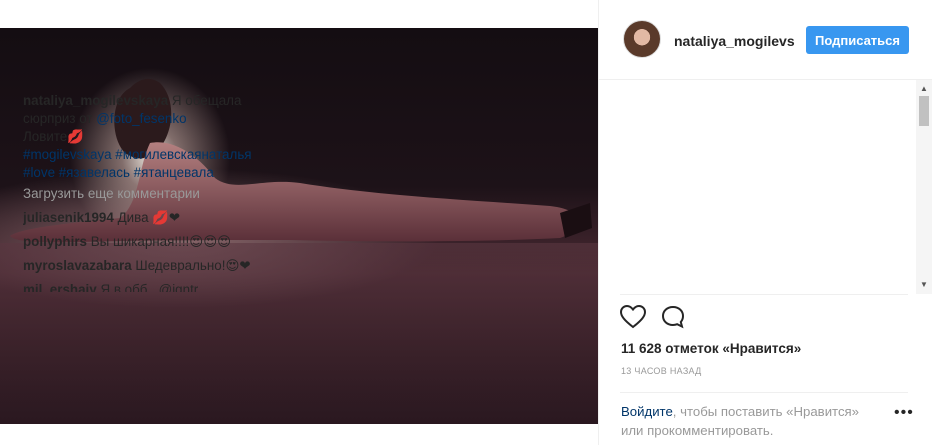  I want to click on comment: mil_ershaiy Я в обб...@igntr, so click(168, 286).